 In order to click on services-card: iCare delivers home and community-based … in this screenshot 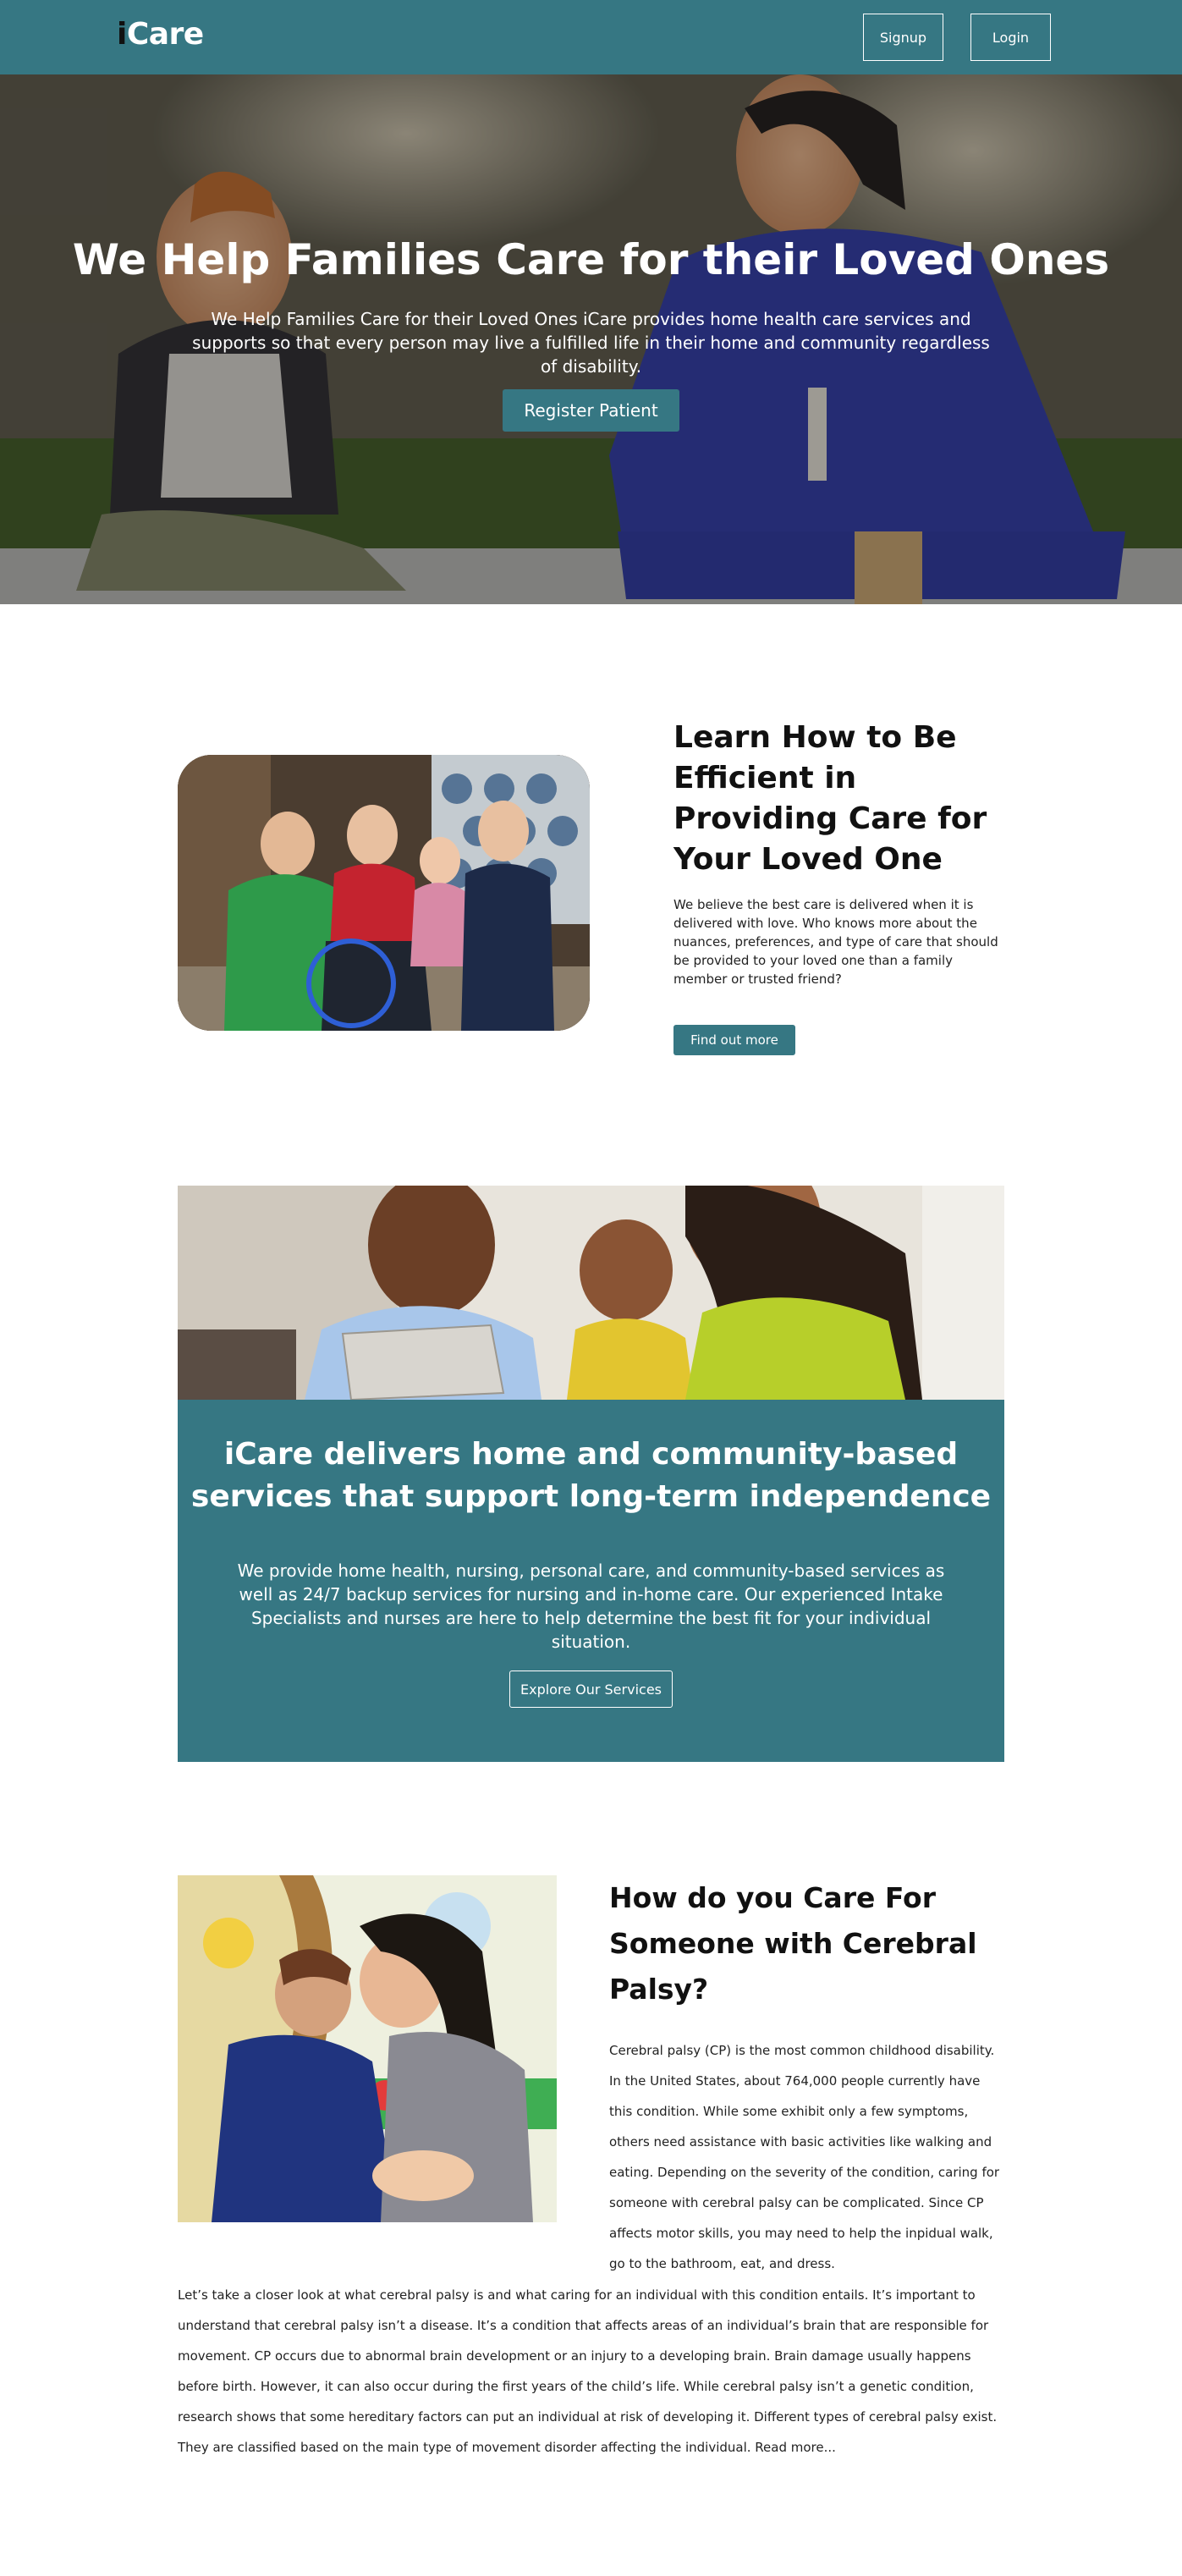, I will do `click(591, 1581)`.